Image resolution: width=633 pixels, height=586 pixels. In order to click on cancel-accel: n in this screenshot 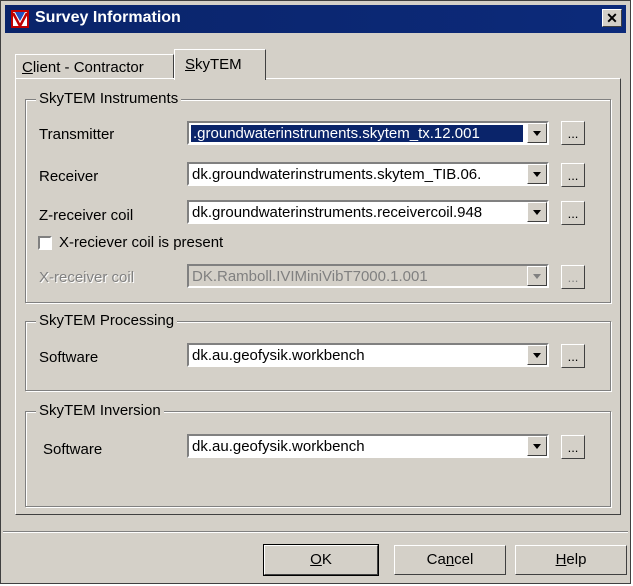, I will do `click(450, 559)`.